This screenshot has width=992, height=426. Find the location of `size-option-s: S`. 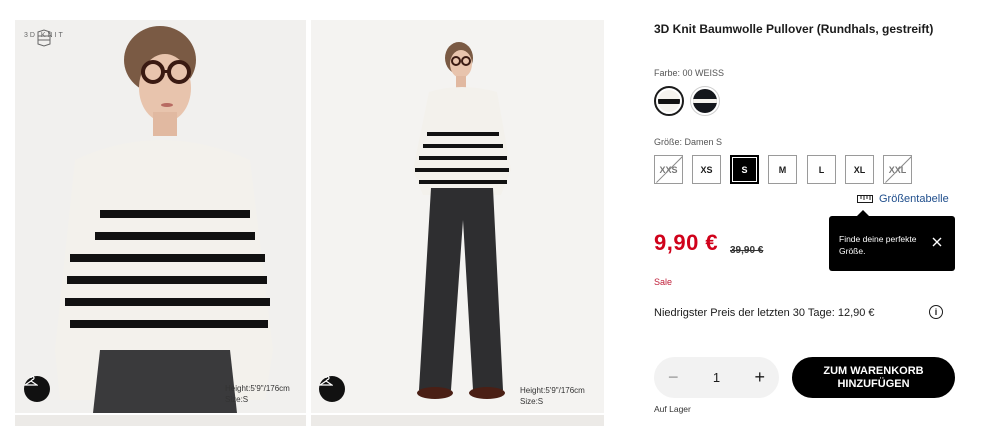

size-option-s: S is located at coordinates (744, 169).